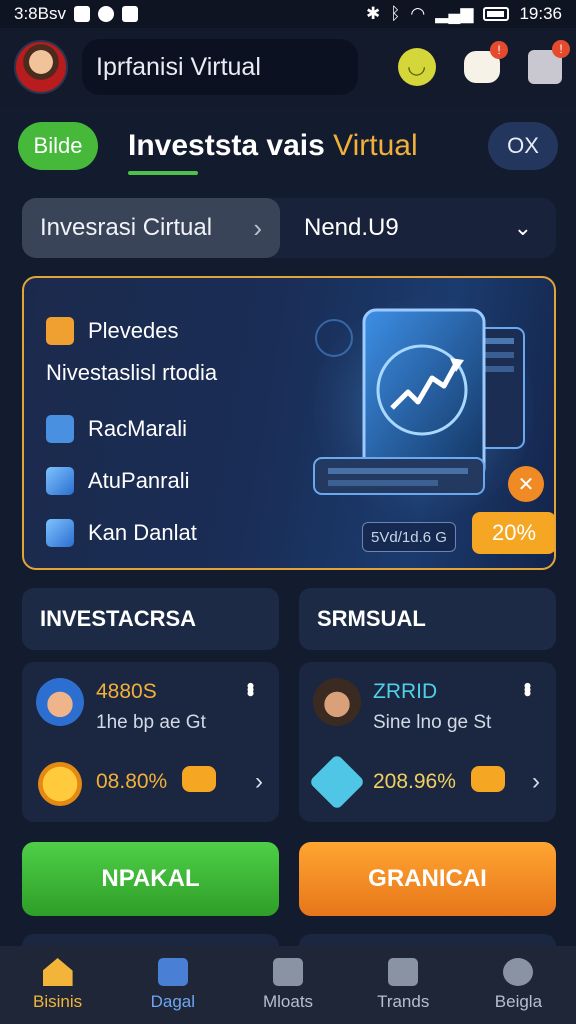 This screenshot has width=576, height=1024. Describe the element at coordinates (126, 691) in the screenshot. I see `stat-title: 4880S` at that location.